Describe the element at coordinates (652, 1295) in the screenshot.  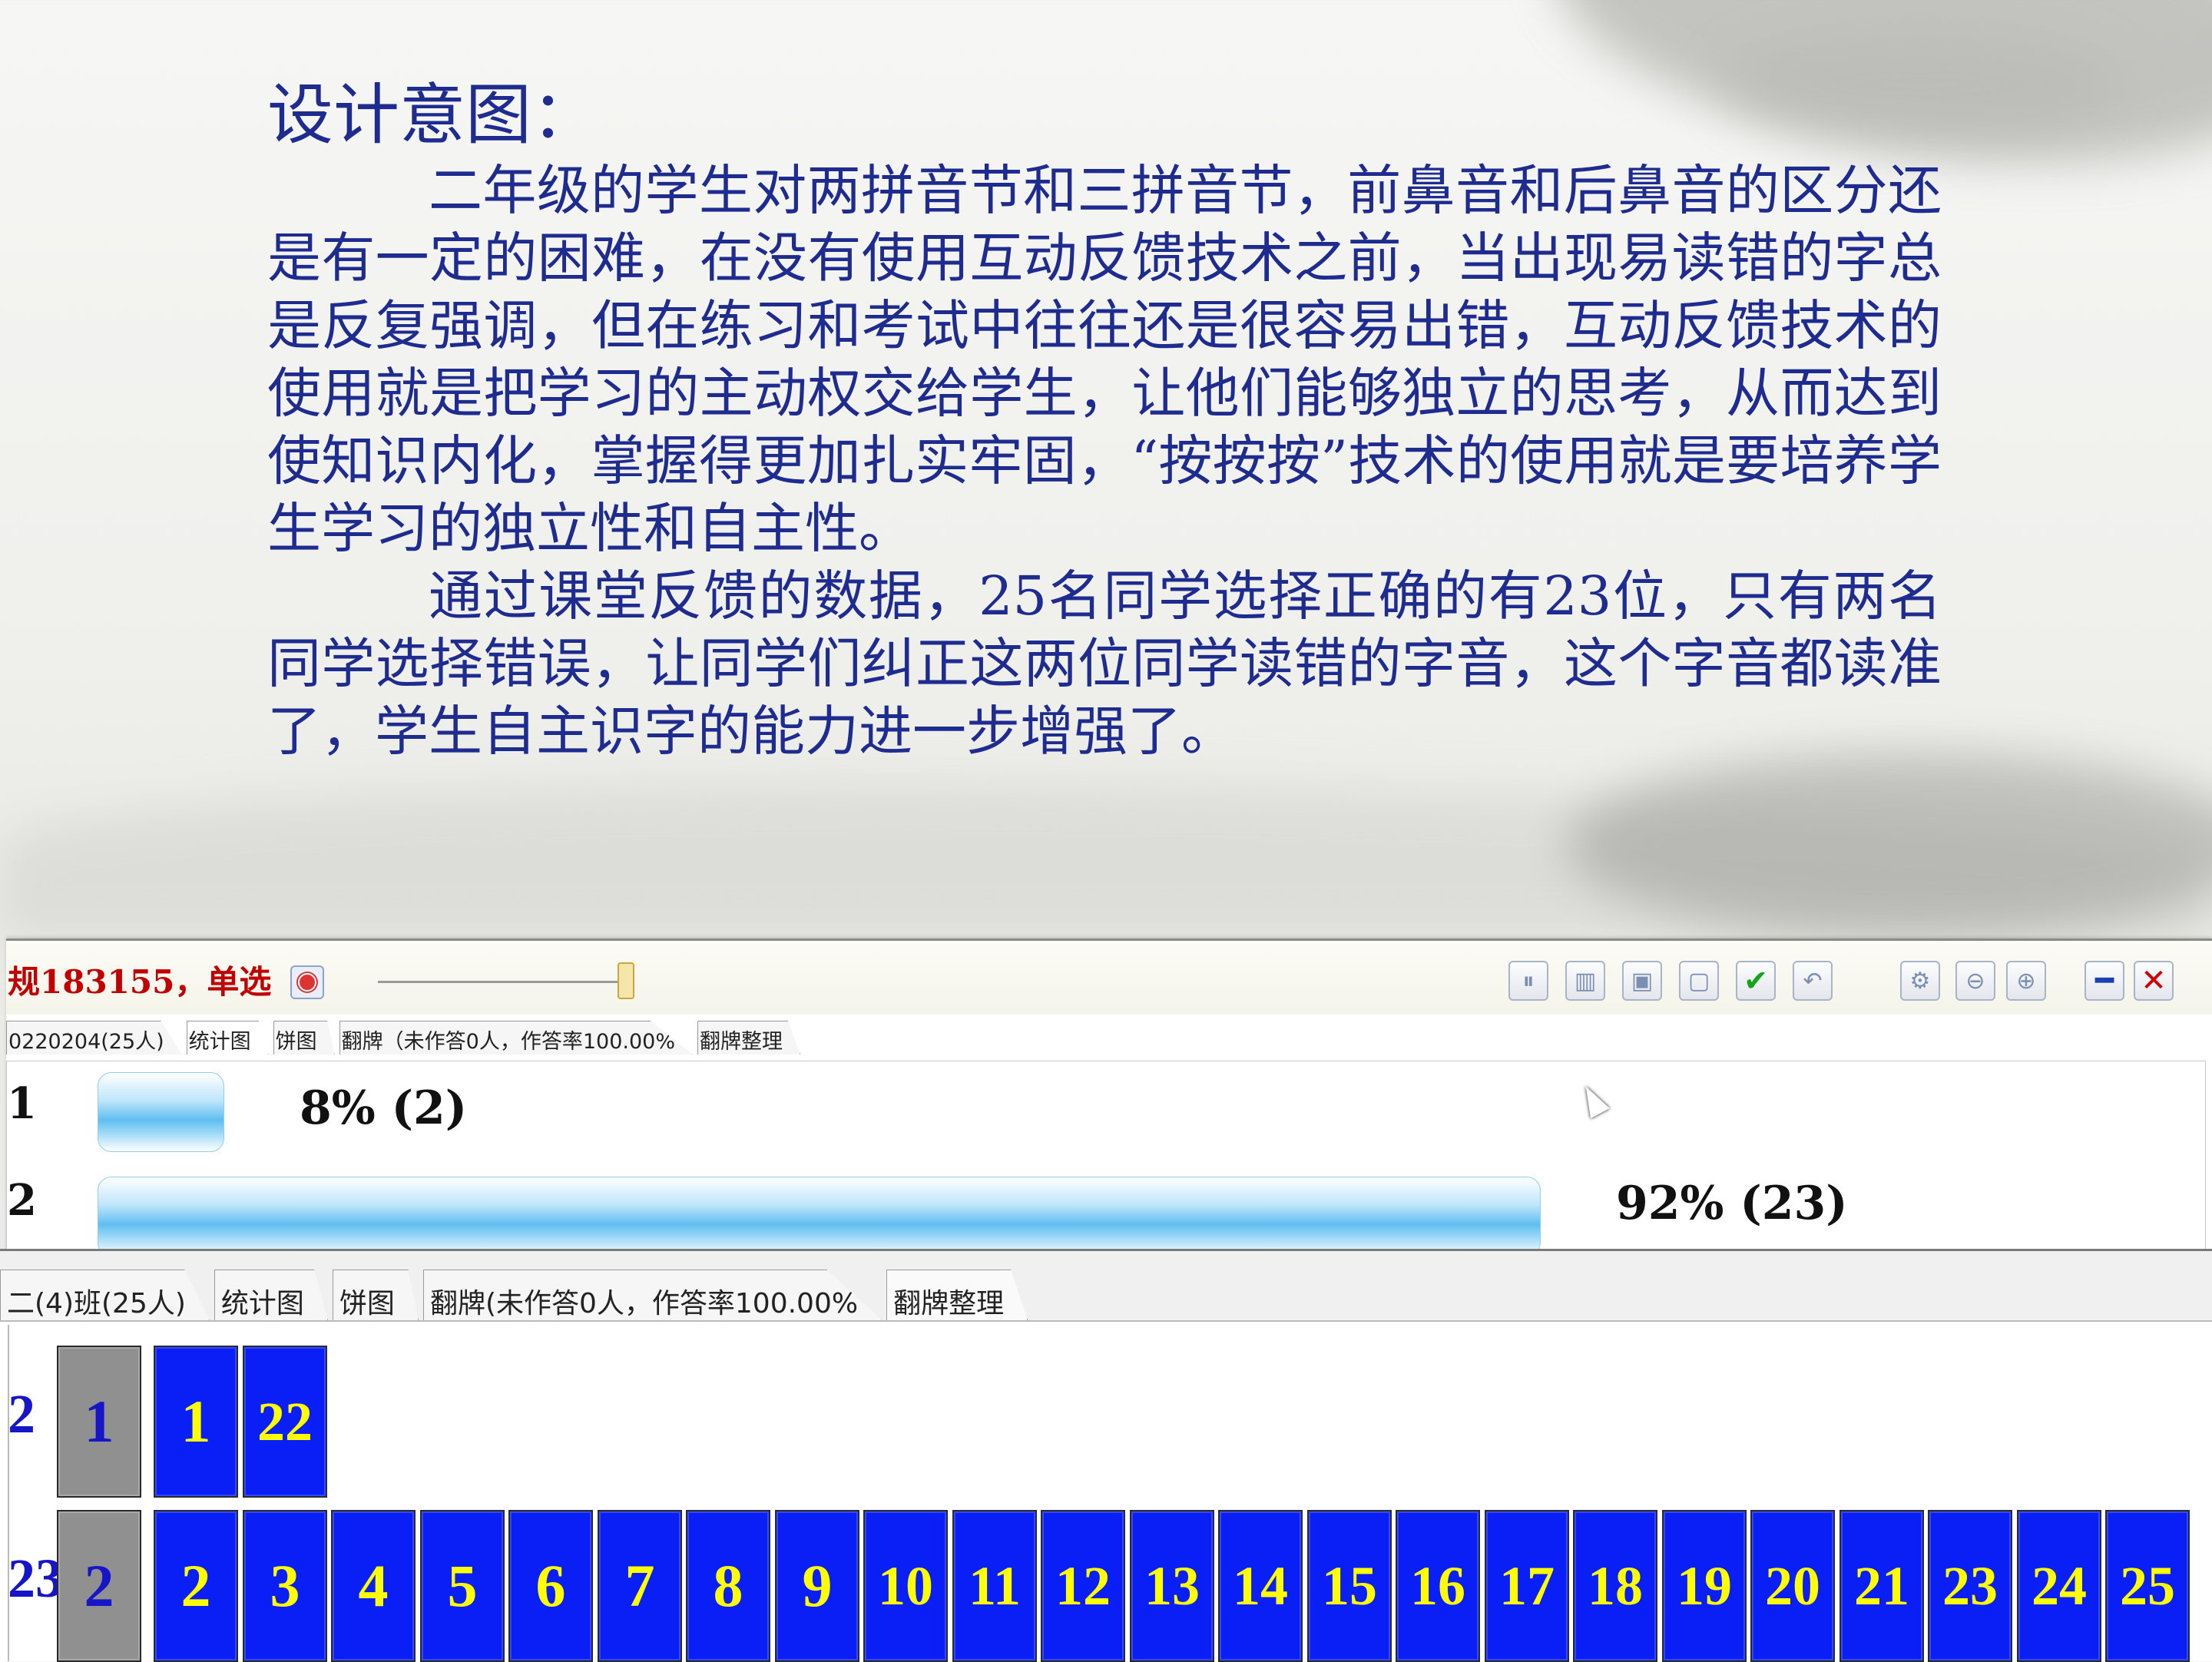
I see `tab-flip: 翻牌(未作答0人，作答率100.00%` at that location.